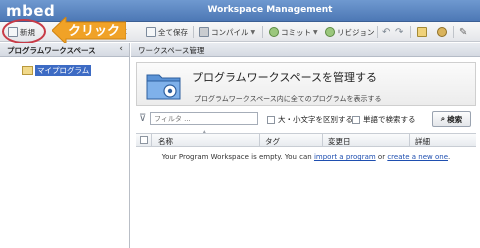 This screenshot has height=248, width=480. I want to click on tree-item-my-programs: マイプログラム, so click(57, 70).